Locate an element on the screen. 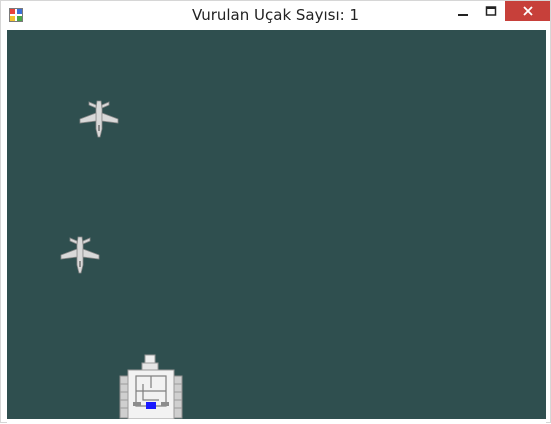 The image size is (551, 424). close-button is located at coordinates (527, 11).